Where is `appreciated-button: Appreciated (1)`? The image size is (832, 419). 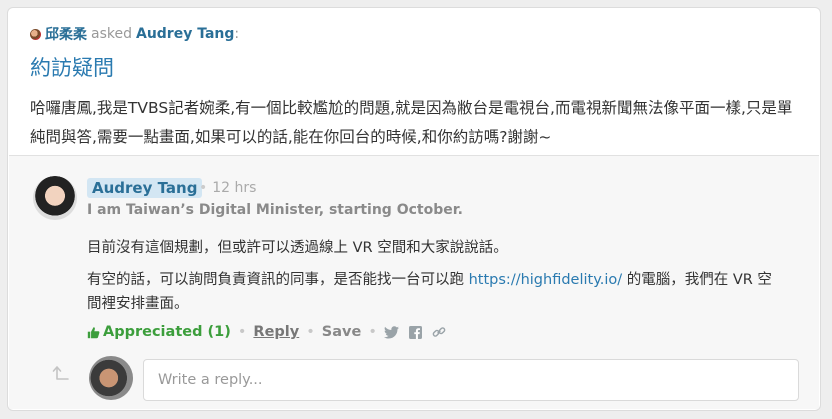
appreciated-button: Appreciated (1) is located at coordinates (159, 332).